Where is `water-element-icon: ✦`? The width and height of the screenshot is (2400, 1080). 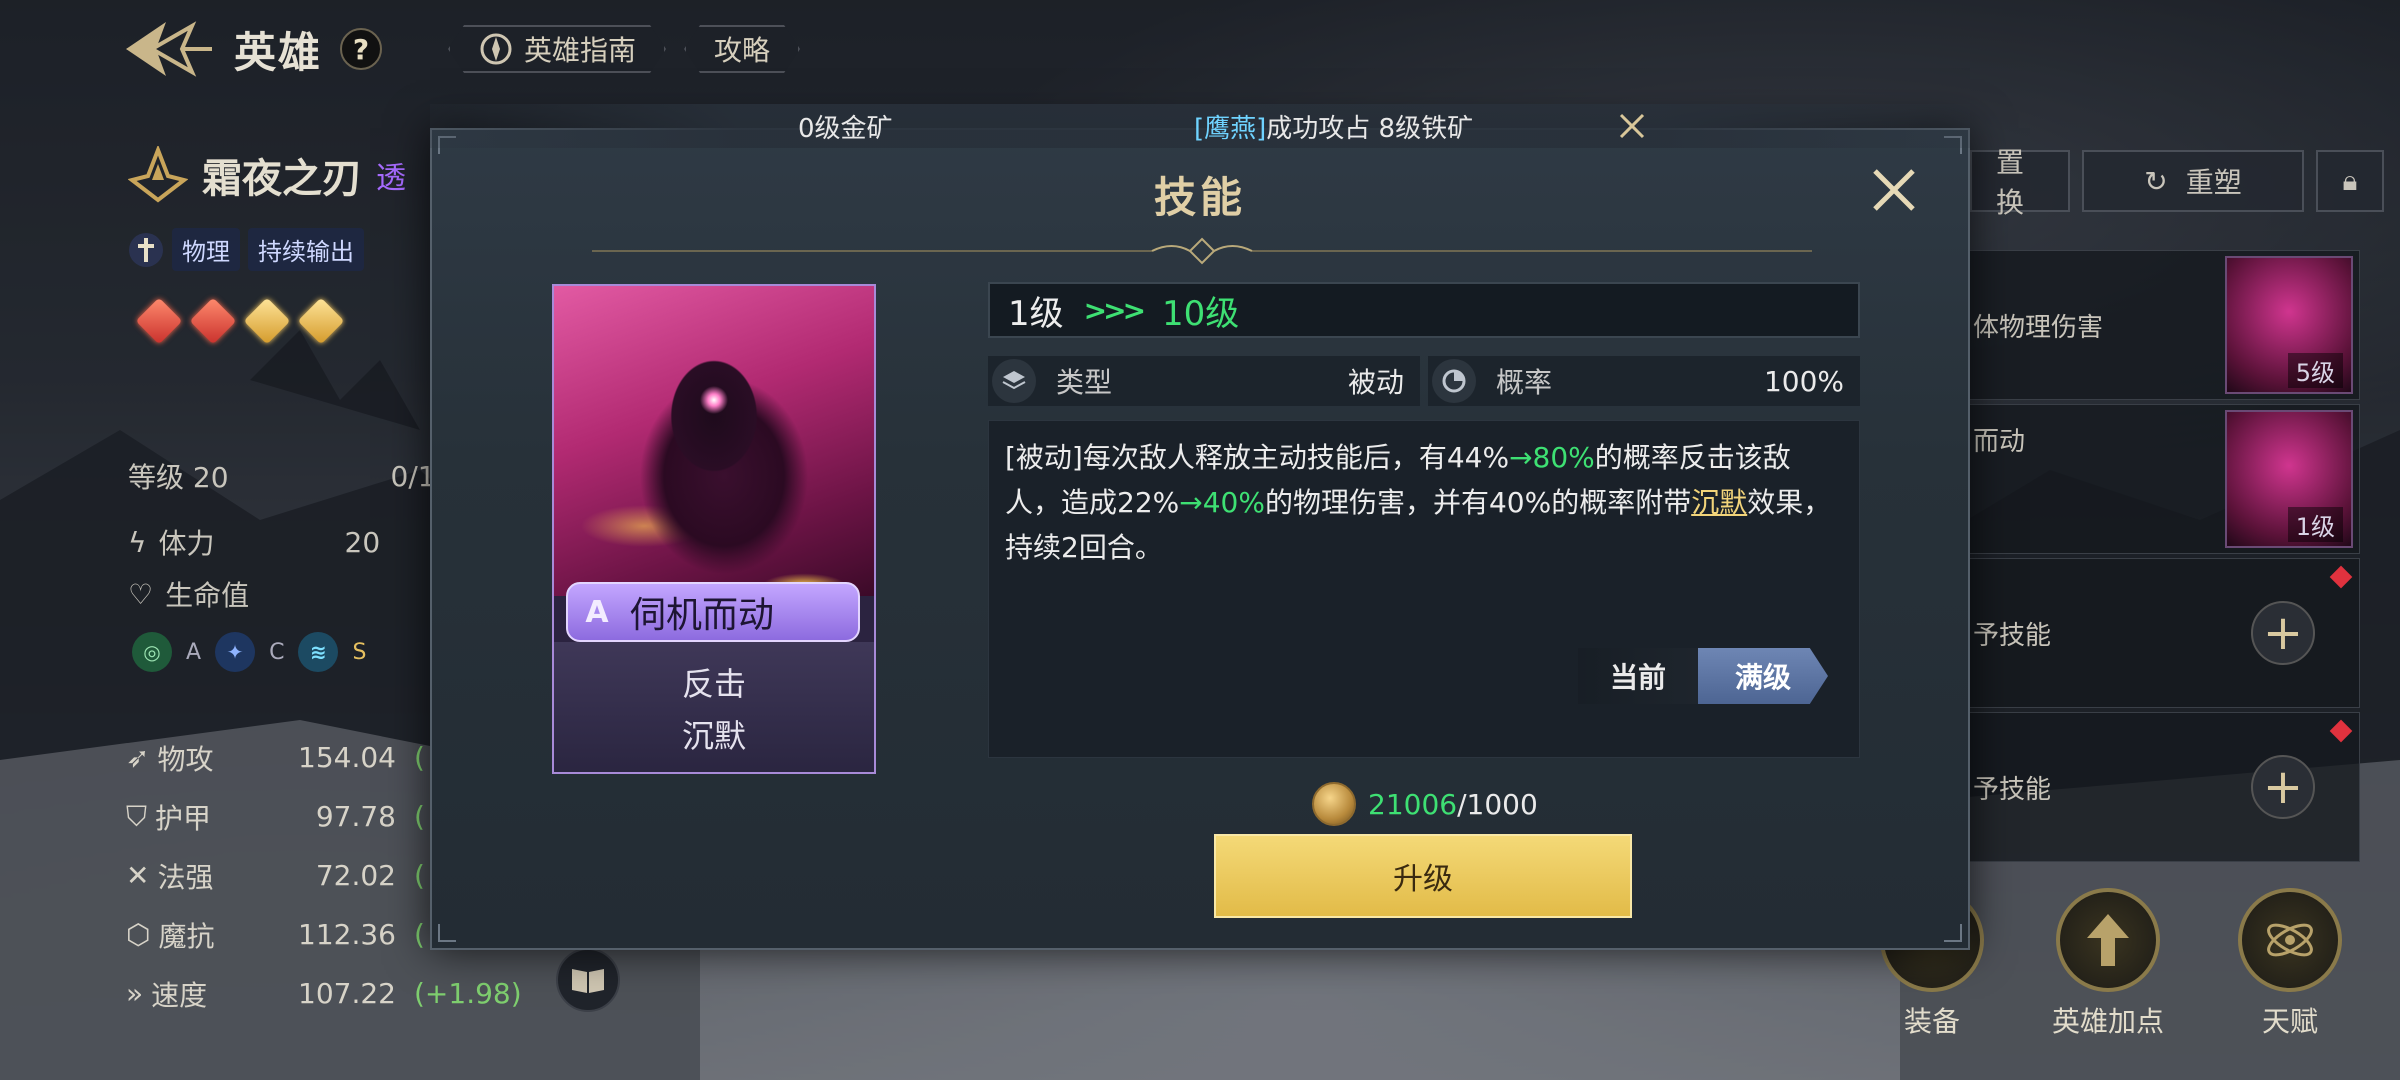 water-element-icon: ✦ is located at coordinates (235, 652).